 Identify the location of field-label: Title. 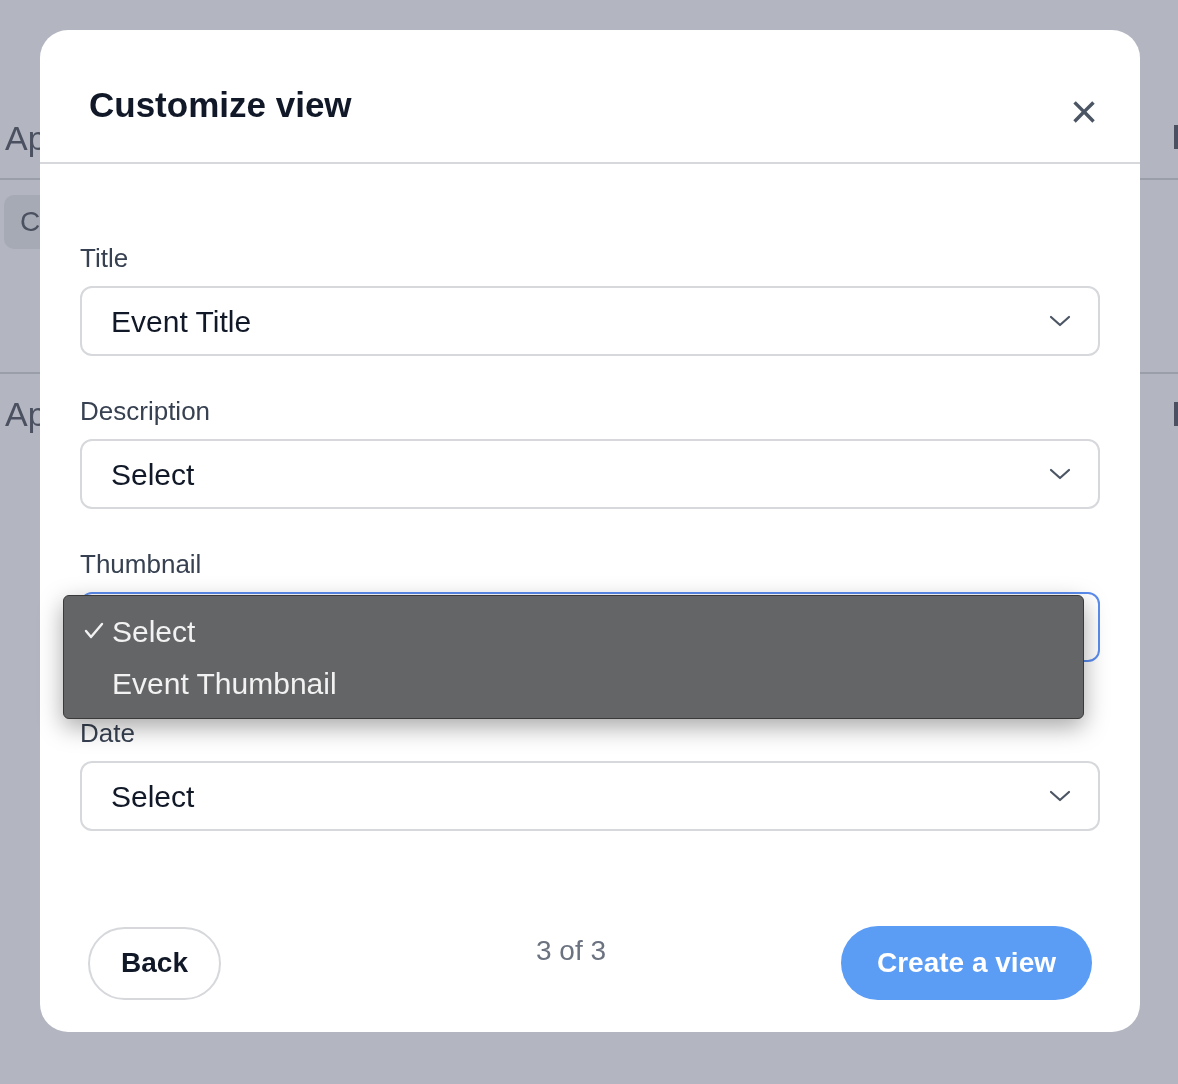
(105, 258).